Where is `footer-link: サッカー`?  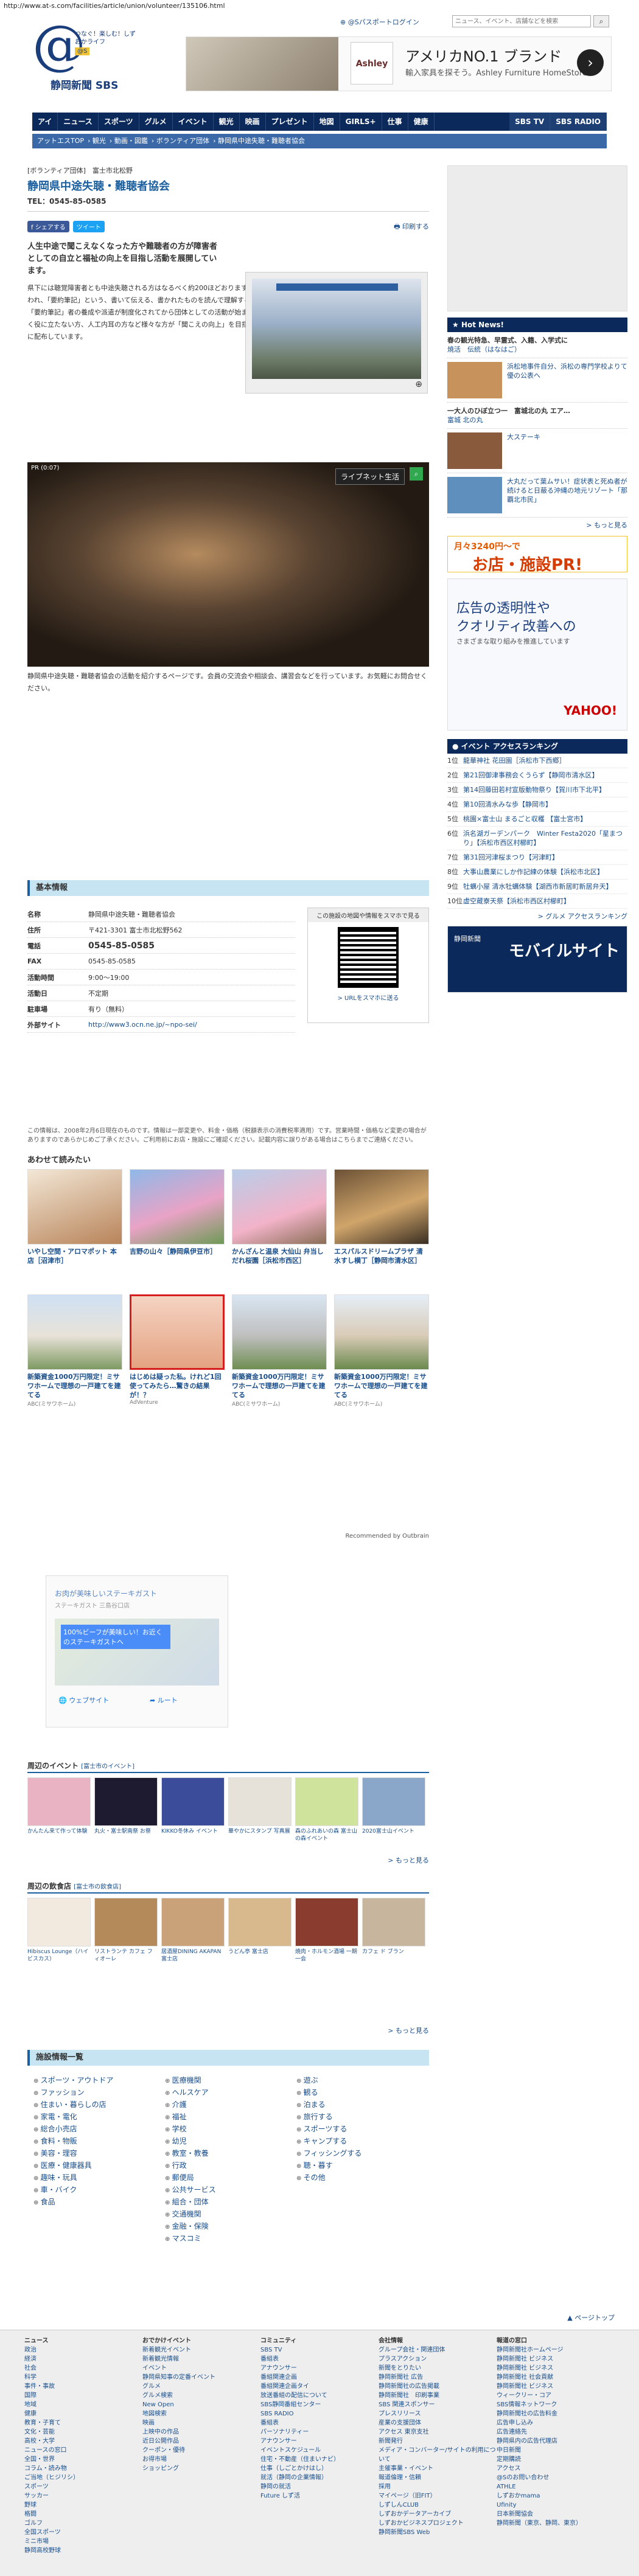 footer-link: サッカー is located at coordinates (83, 2496).